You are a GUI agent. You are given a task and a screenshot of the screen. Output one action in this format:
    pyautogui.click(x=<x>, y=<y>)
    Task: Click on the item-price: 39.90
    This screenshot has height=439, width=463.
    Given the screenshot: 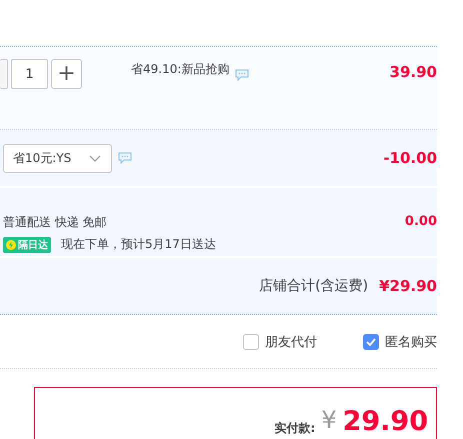 What is the action you would take?
    pyautogui.click(x=413, y=72)
    